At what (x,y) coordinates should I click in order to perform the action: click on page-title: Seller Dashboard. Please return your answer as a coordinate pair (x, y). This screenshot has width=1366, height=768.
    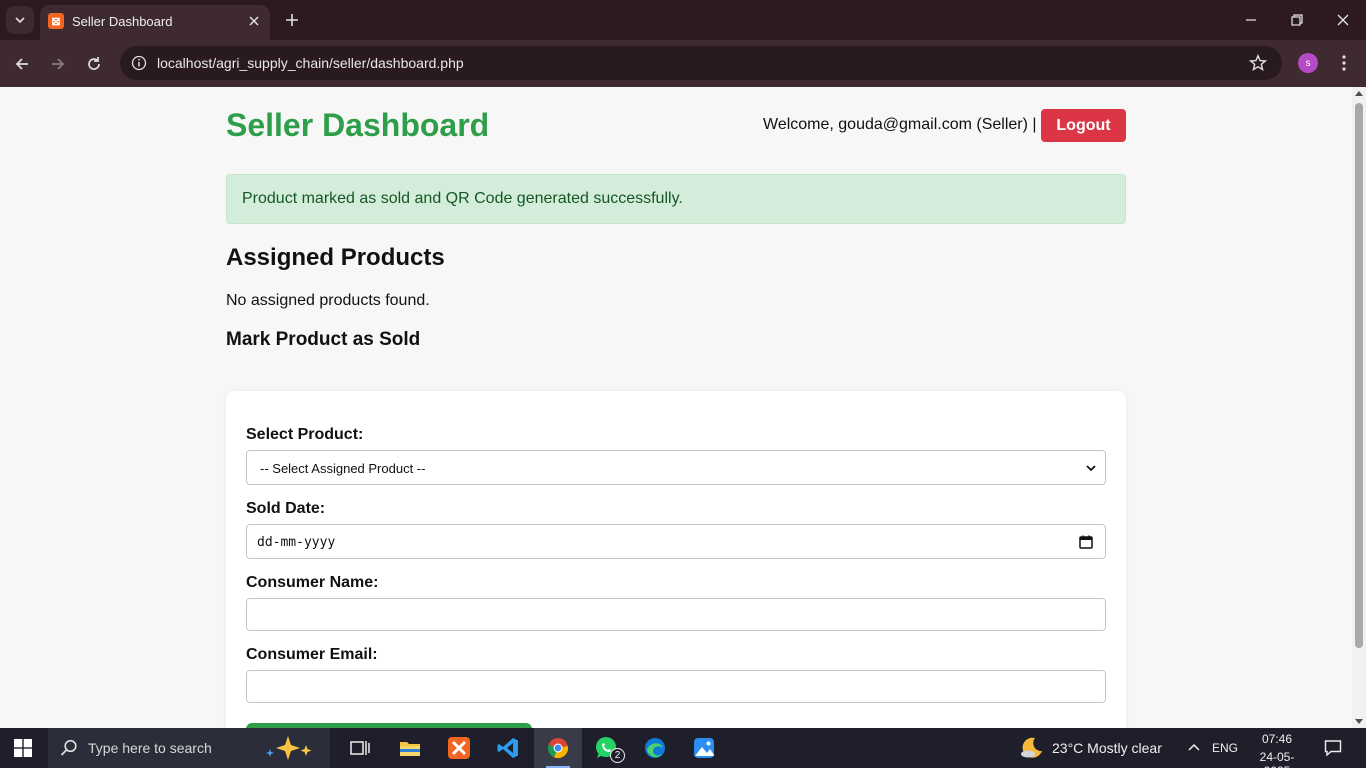
    Looking at the image, I should click on (358, 125).